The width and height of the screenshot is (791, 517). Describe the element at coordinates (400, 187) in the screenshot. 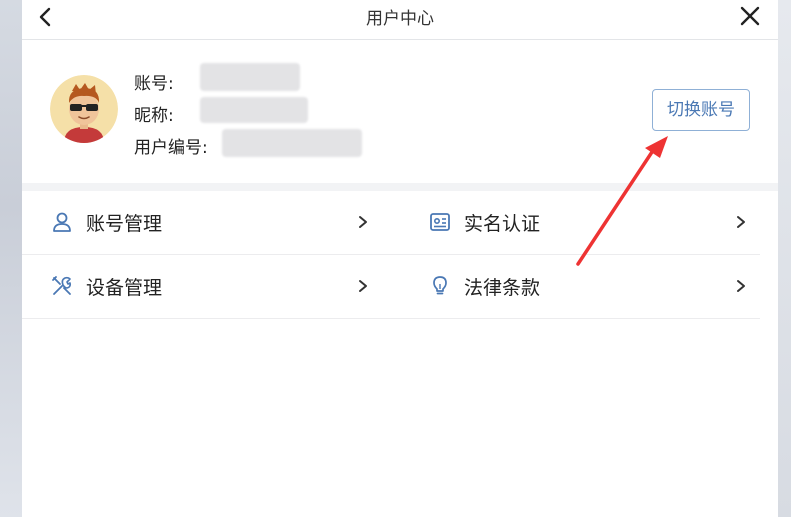

I see `section-divider` at that location.